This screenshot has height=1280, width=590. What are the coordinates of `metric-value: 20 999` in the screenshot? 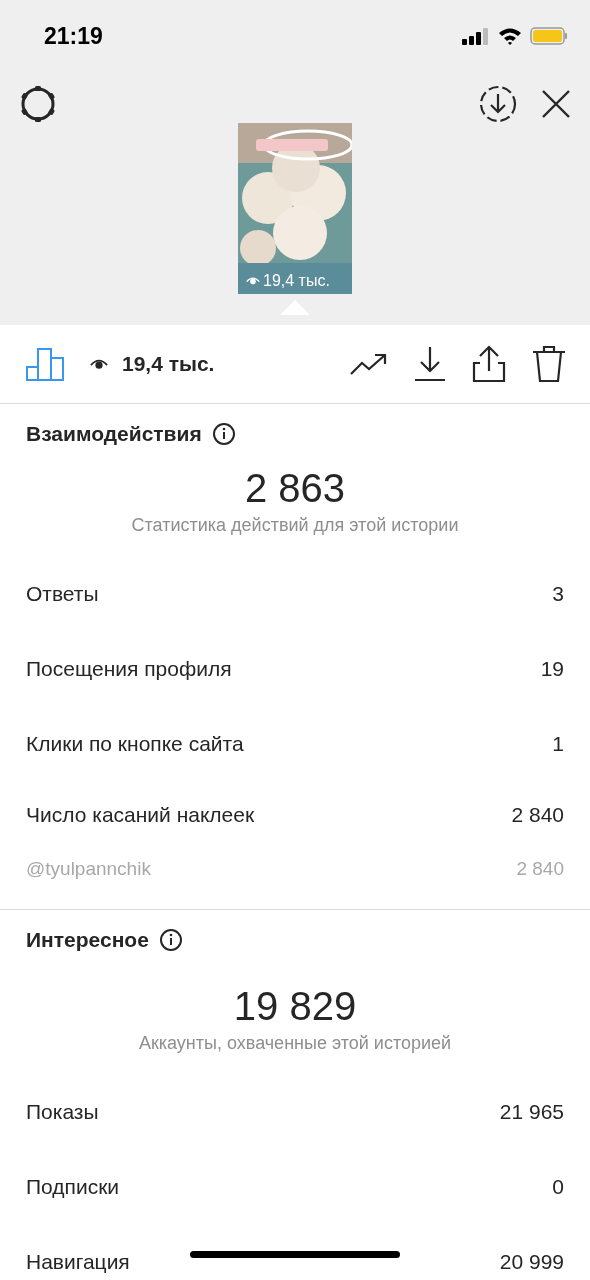 It's located at (531, 1261).